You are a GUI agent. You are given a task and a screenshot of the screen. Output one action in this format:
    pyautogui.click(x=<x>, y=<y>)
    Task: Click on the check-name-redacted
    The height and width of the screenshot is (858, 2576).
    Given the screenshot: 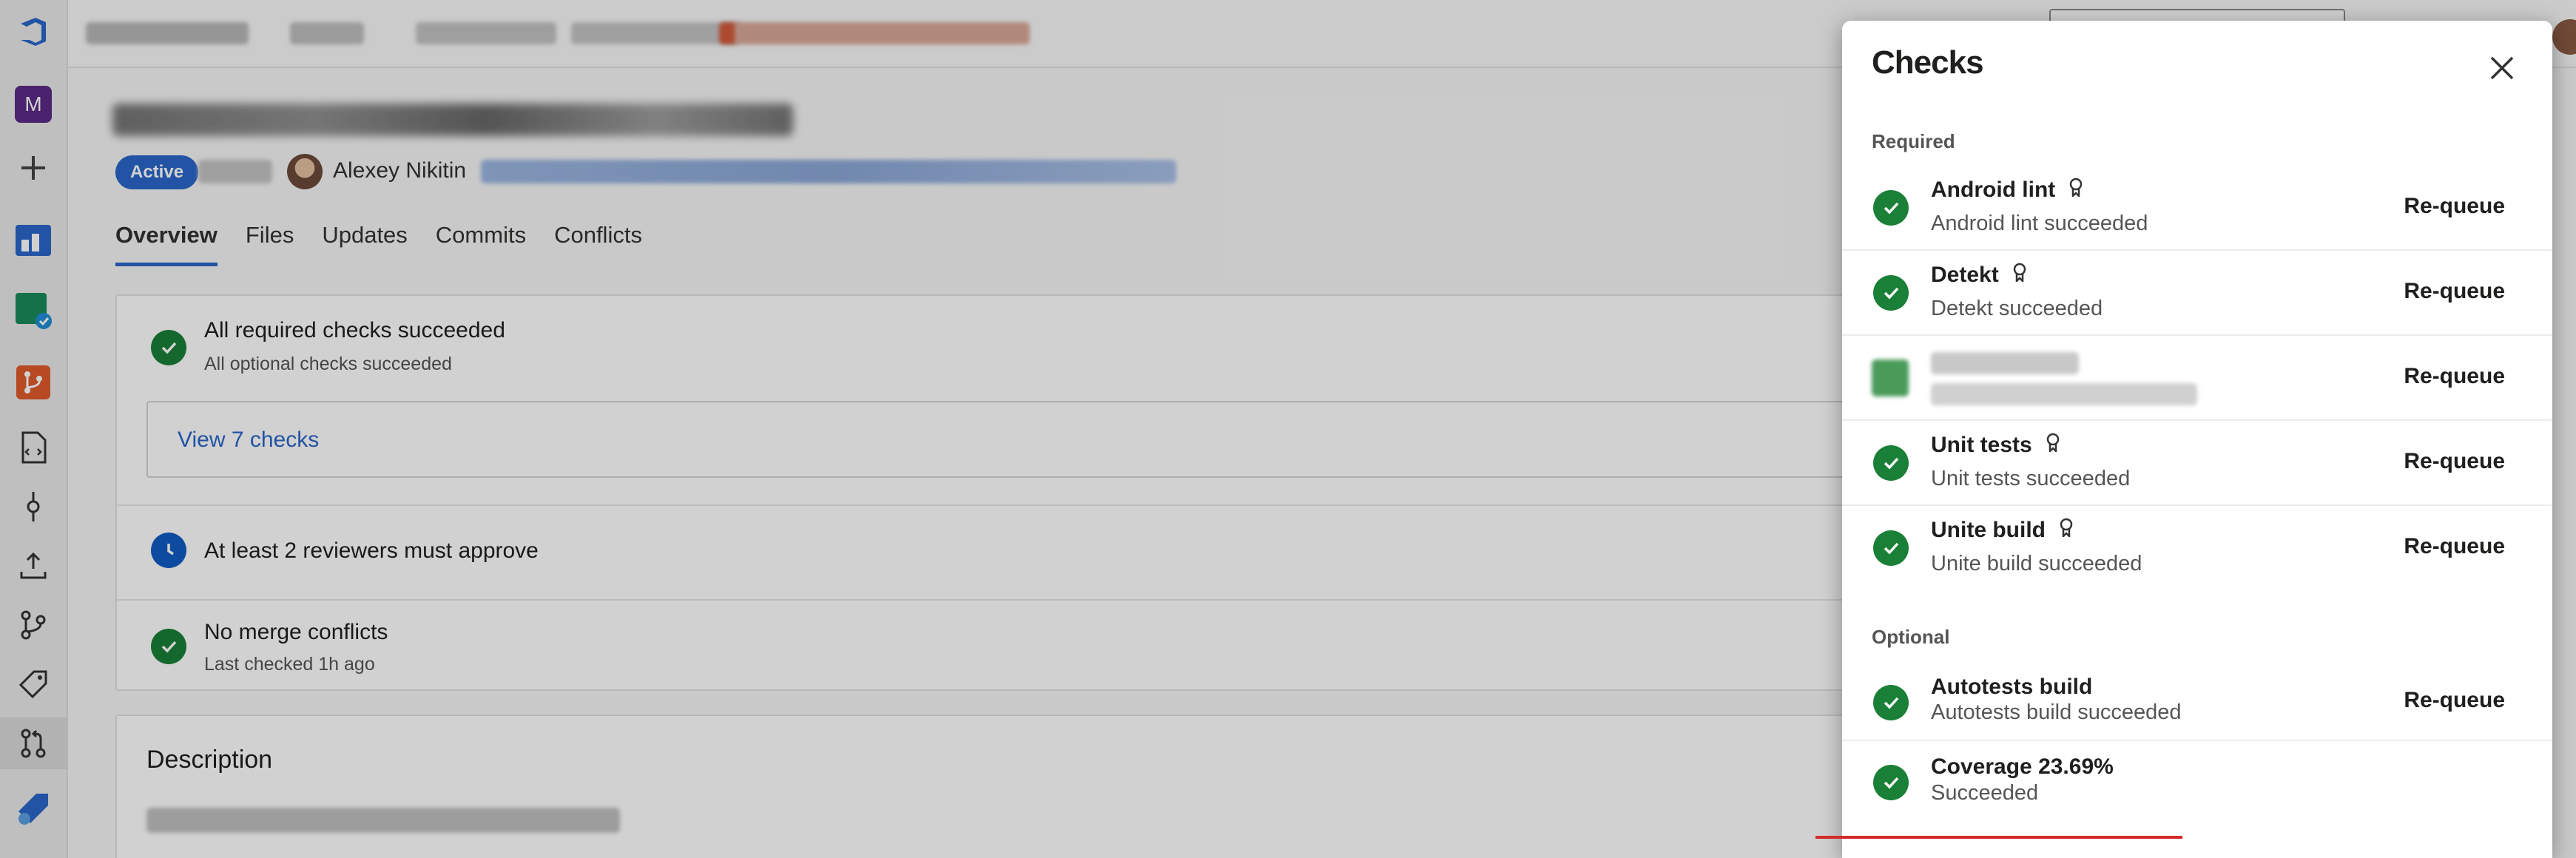 What is the action you would take?
    pyautogui.click(x=2005, y=363)
    